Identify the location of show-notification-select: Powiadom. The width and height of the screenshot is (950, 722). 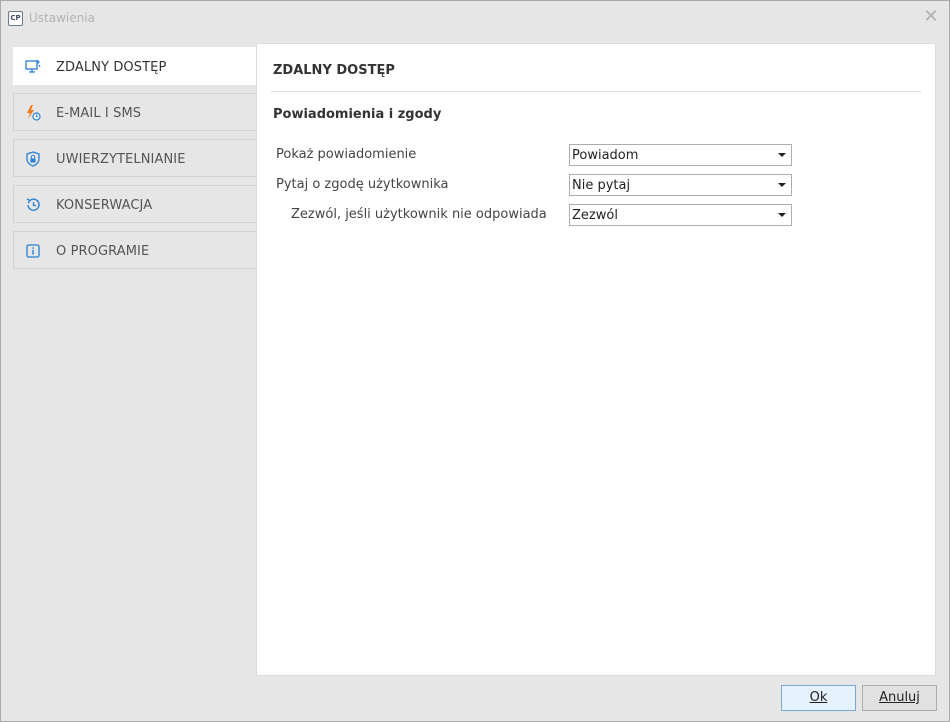
(680, 155).